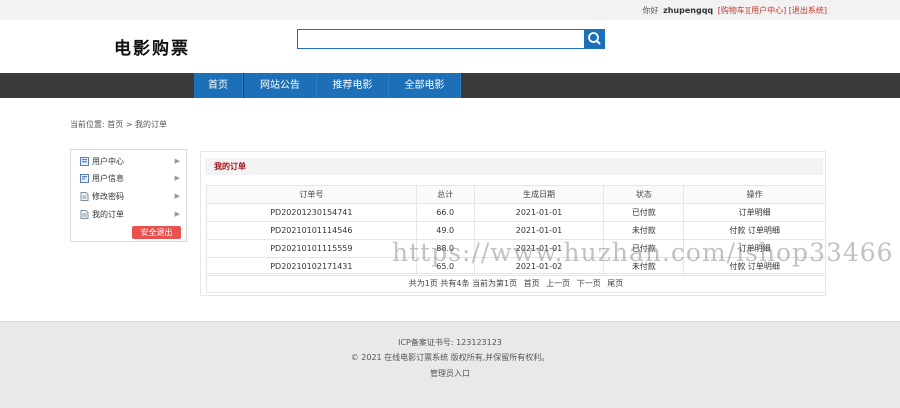 Image resolution: width=900 pixels, height=408 pixels. Describe the element at coordinates (441, 39) in the screenshot. I see `search-input` at that location.